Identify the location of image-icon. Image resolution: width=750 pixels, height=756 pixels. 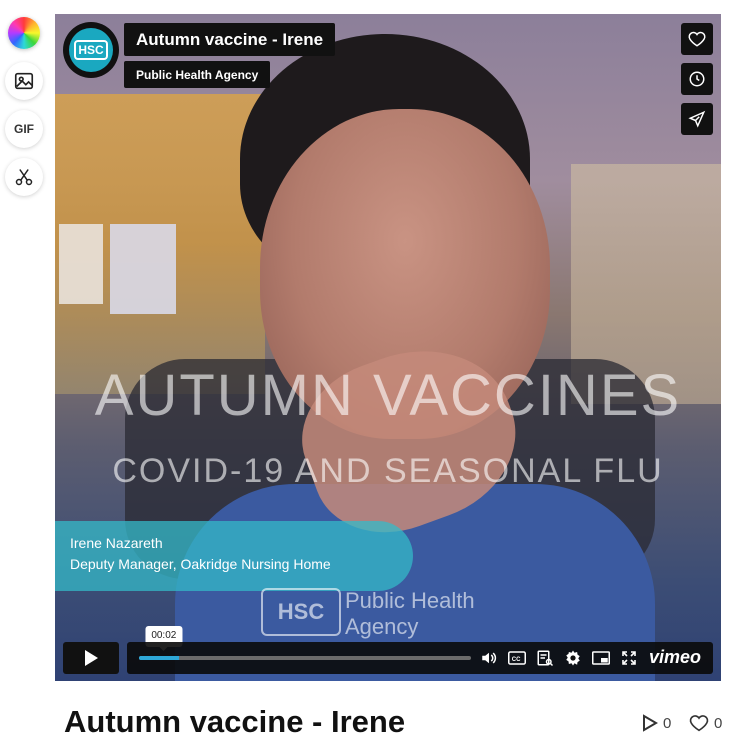
(24, 81).